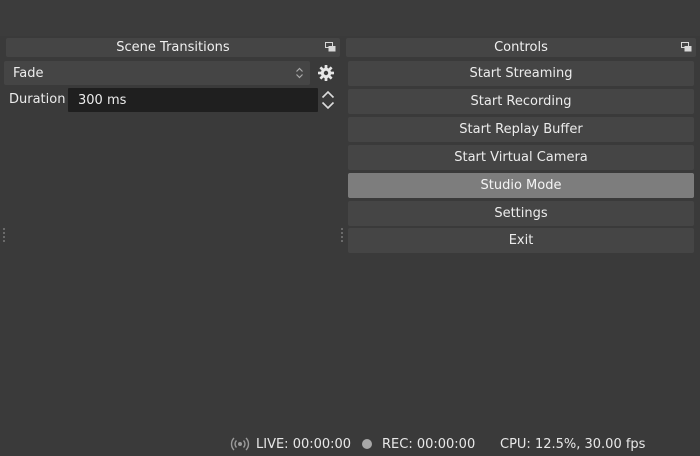 The image size is (700, 456). I want to click on transition-select: Fade, so click(157, 73).